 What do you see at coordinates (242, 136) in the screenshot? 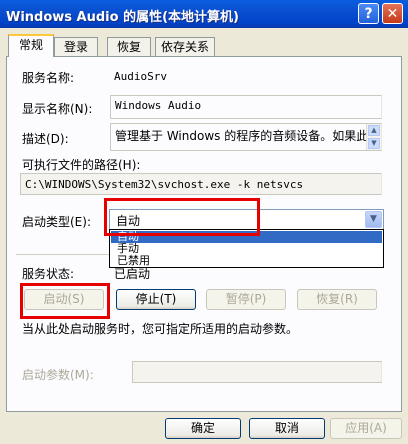
I see `description-value: 管理基于 Windows 的程序的音频设备。如果此` at bounding box center [242, 136].